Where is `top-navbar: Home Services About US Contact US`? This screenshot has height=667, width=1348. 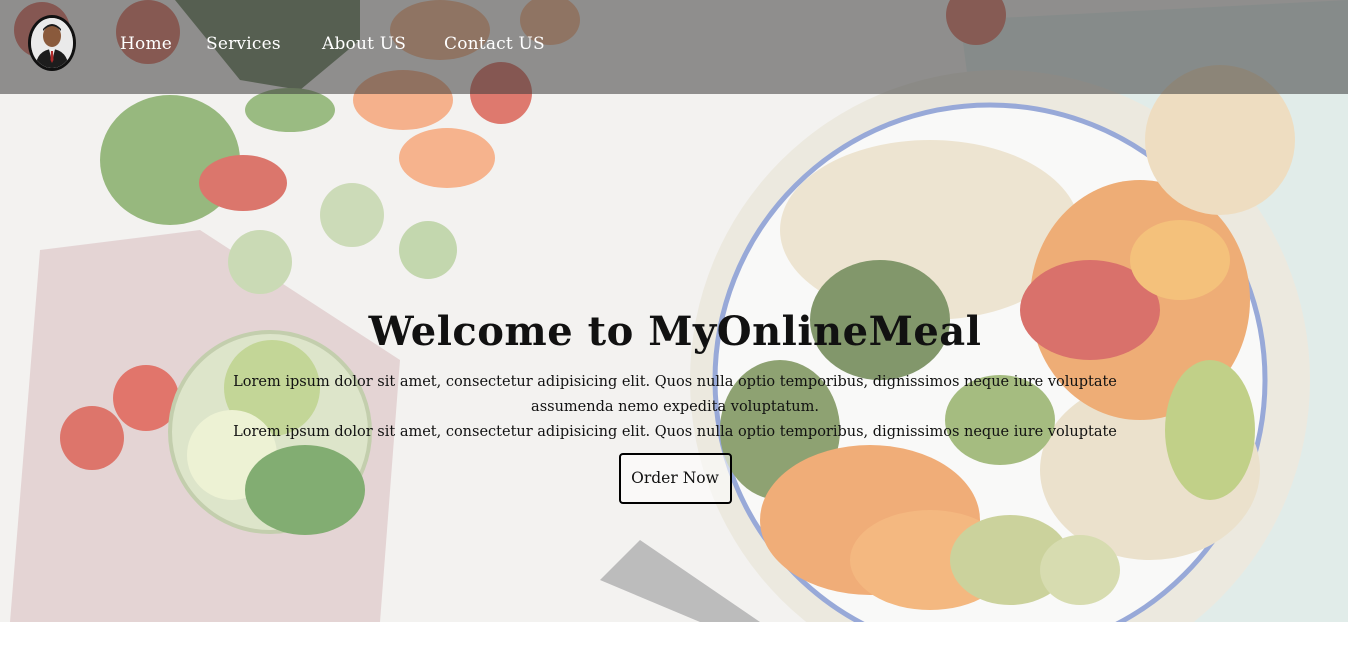
top-navbar: Home Services About US Contact US is located at coordinates (674, 47).